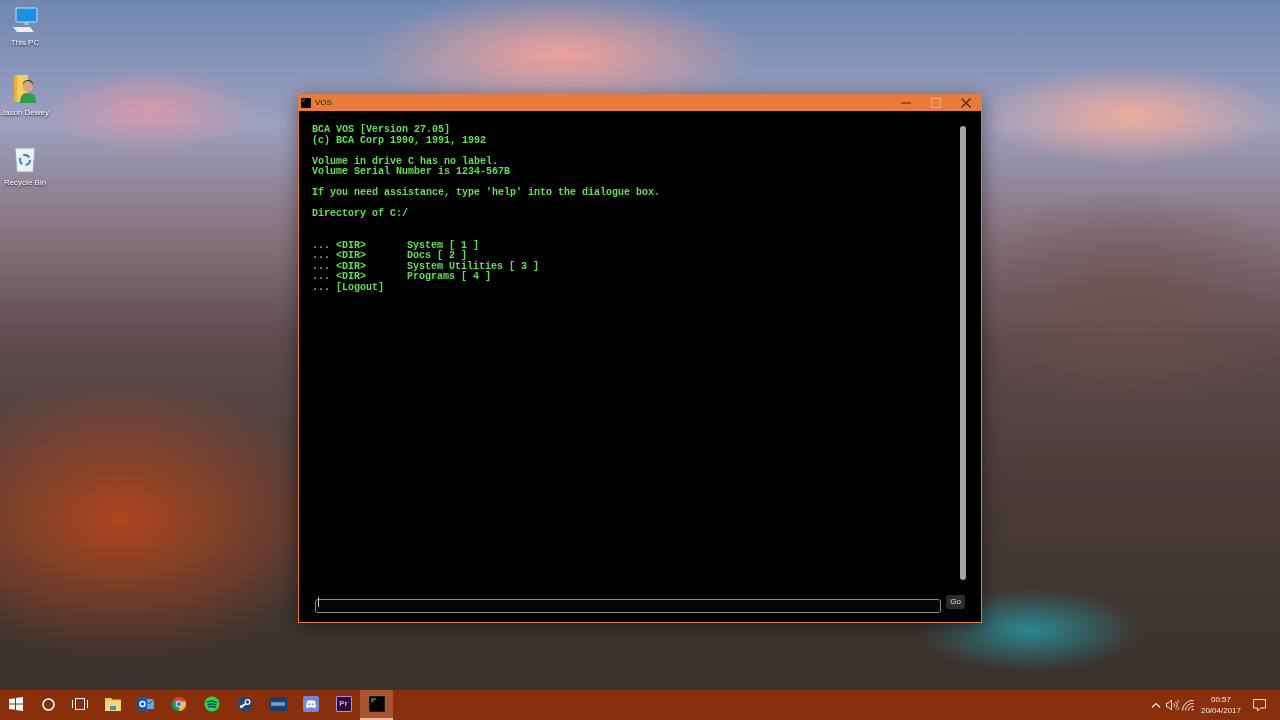 The width and height of the screenshot is (1280, 720). What do you see at coordinates (1259, 705) in the screenshot?
I see `notification-icon` at bounding box center [1259, 705].